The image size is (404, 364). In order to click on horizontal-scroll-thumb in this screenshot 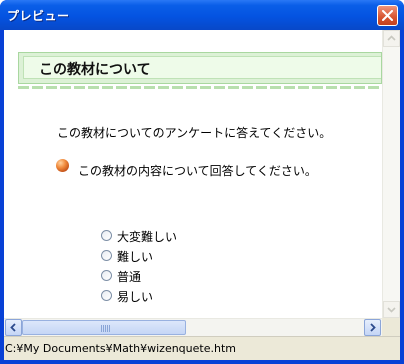, I will do `click(104, 327)`.